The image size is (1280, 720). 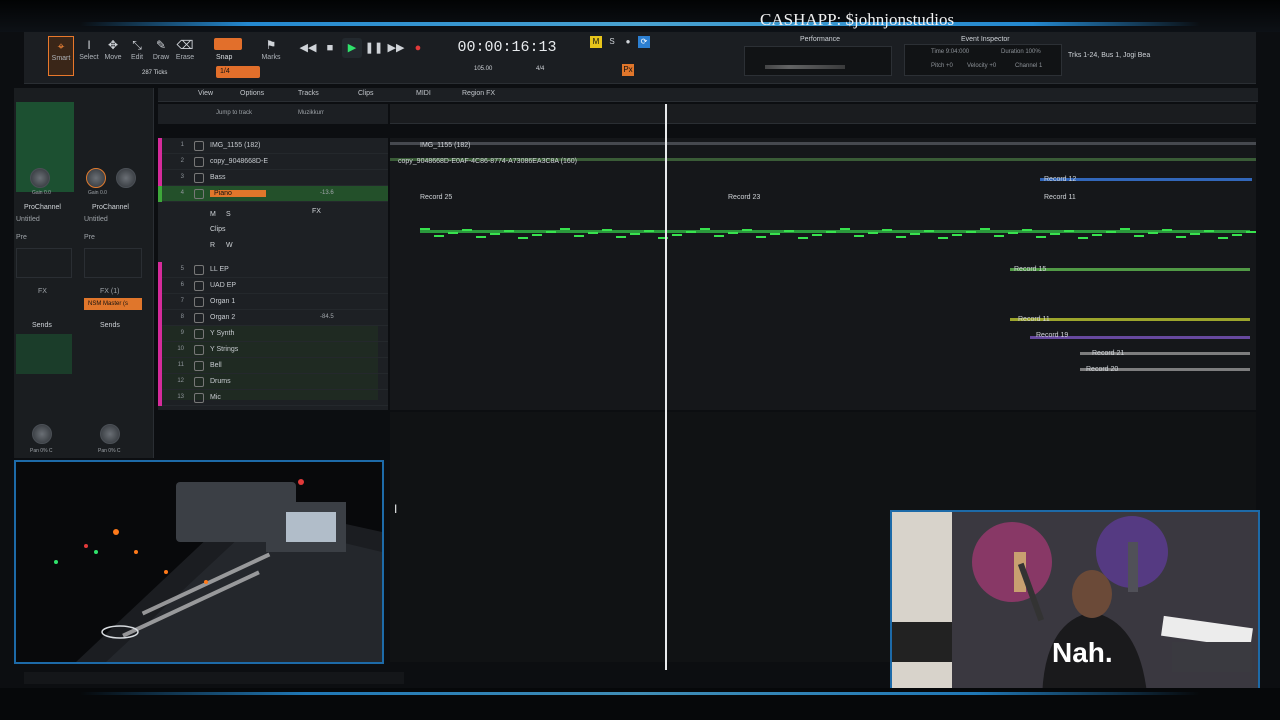 I want to click on move-tool-button: ✥ Move, so click(x=113, y=56).